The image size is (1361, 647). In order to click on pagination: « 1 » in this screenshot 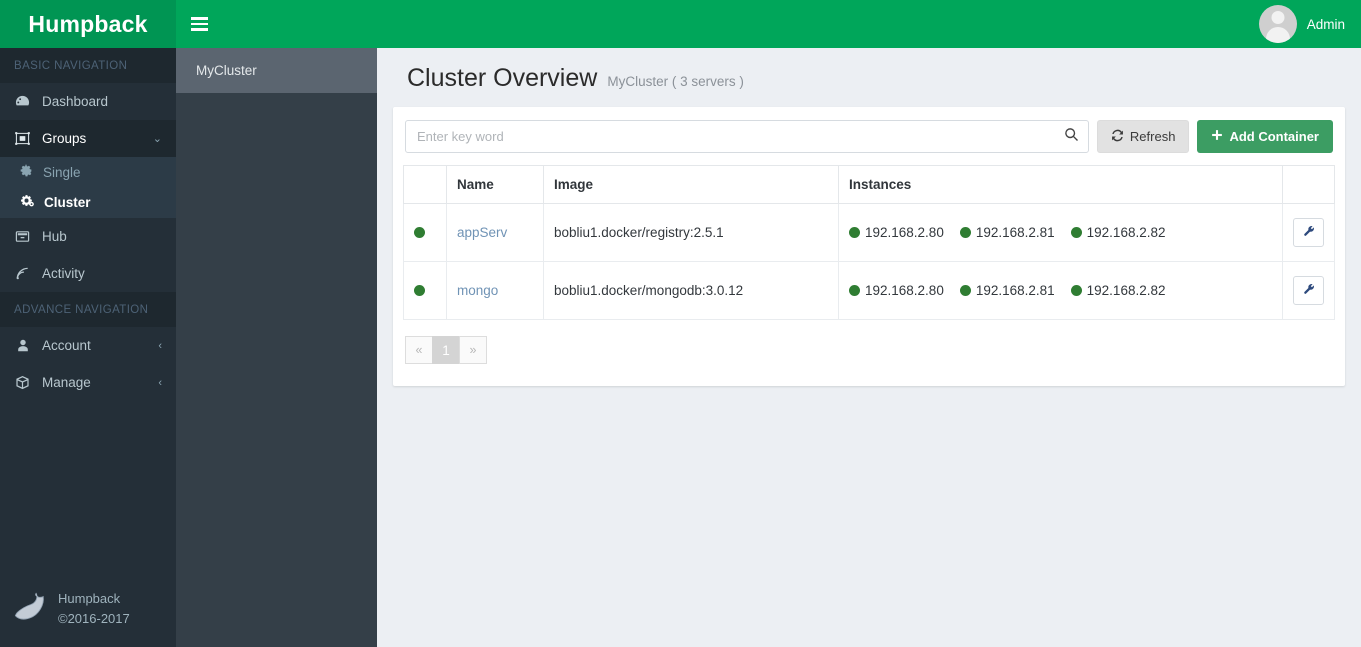, I will do `click(870, 350)`.